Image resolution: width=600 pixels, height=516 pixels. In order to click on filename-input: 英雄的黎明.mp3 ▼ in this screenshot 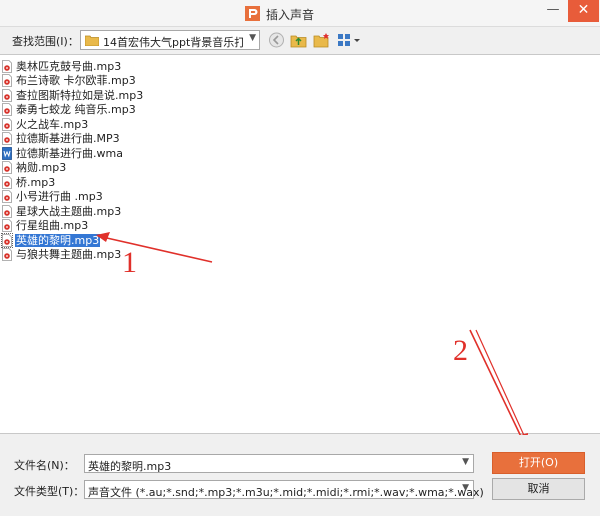, I will do `click(279, 463)`.